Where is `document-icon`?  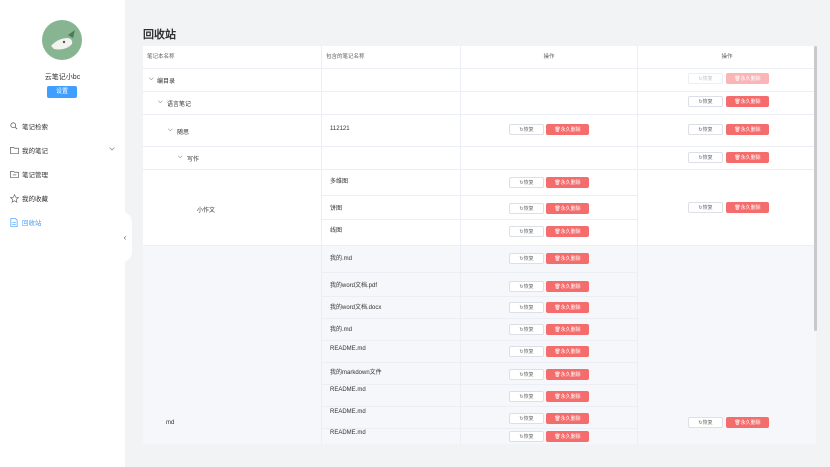 document-icon is located at coordinates (14, 222).